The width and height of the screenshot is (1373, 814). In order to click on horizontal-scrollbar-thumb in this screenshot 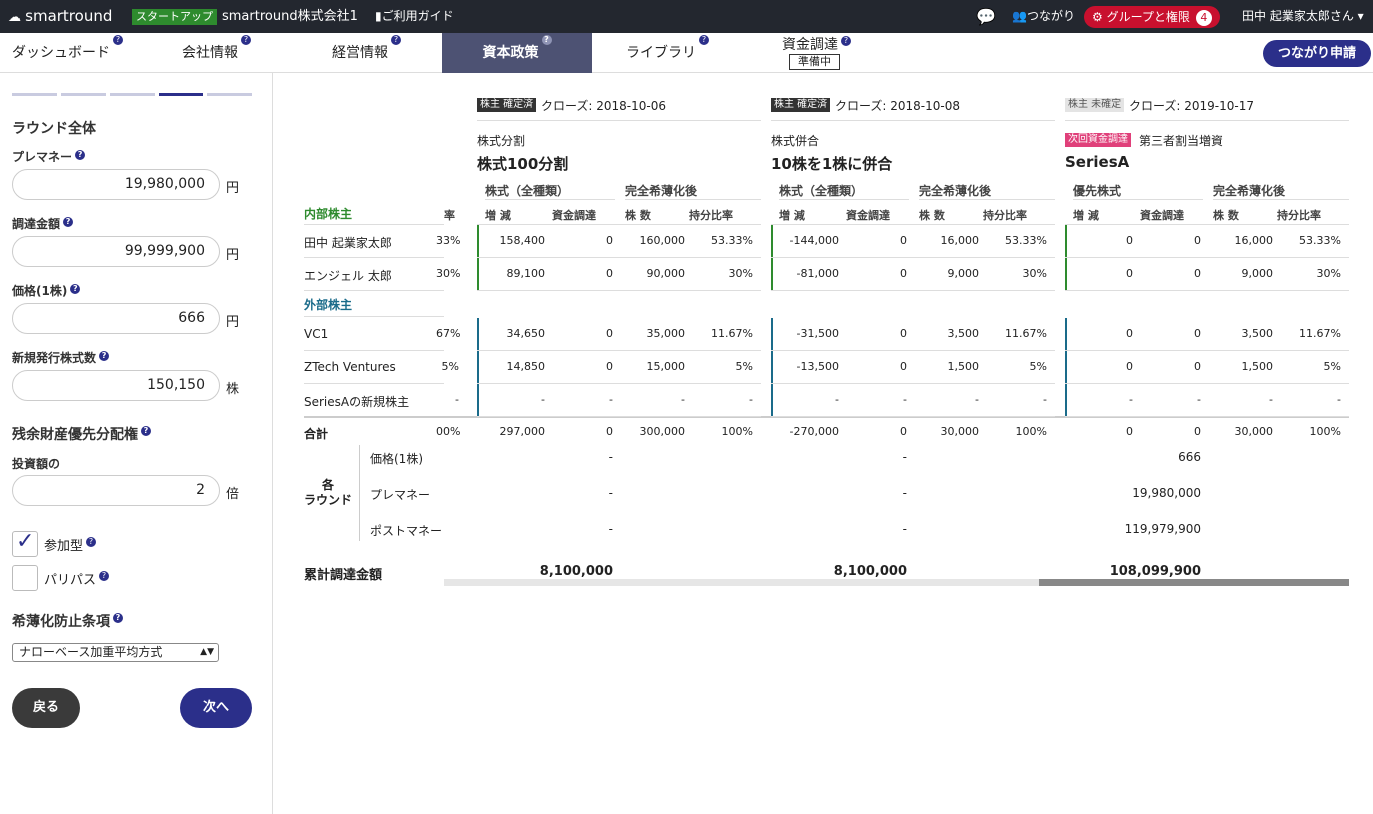, I will do `click(1194, 582)`.